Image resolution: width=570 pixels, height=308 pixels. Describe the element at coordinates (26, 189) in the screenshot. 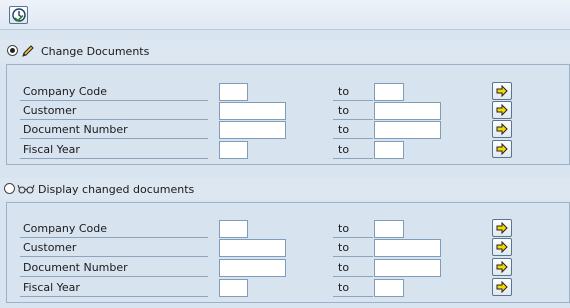

I see `glasses-icon` at that location.